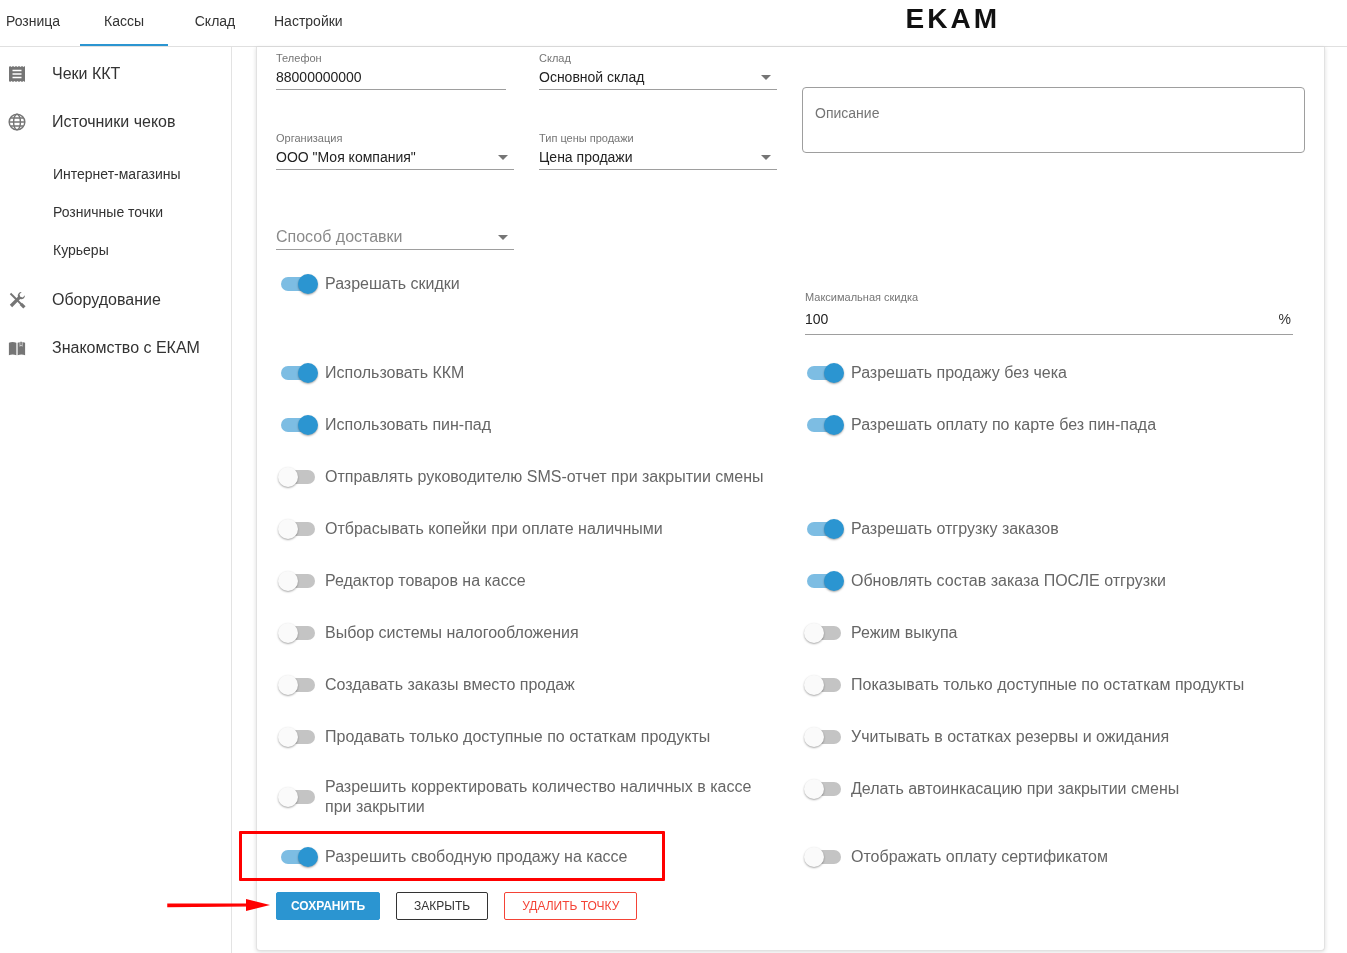  Describe the element at coordinates (17, 348) in the screenshot. I see `book-icon` at that location.